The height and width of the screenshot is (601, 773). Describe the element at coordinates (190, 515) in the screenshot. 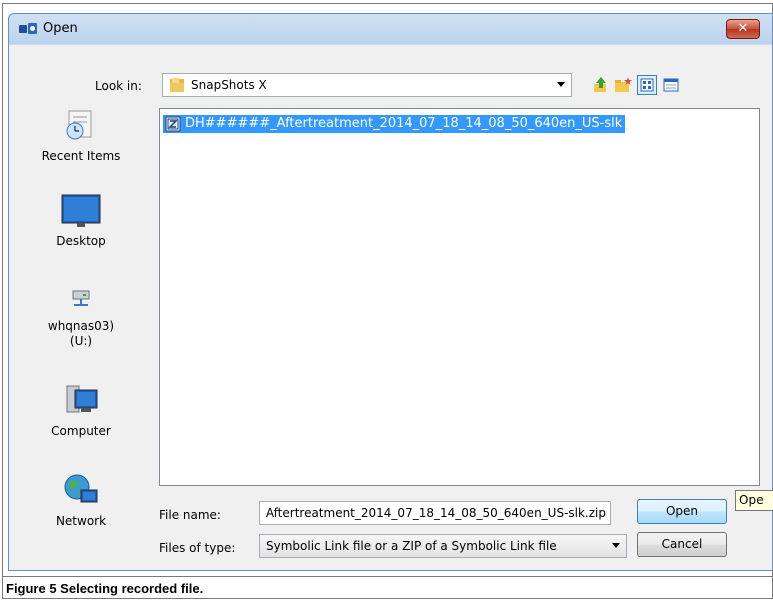

I see `file-name-label: File name:` at that location.